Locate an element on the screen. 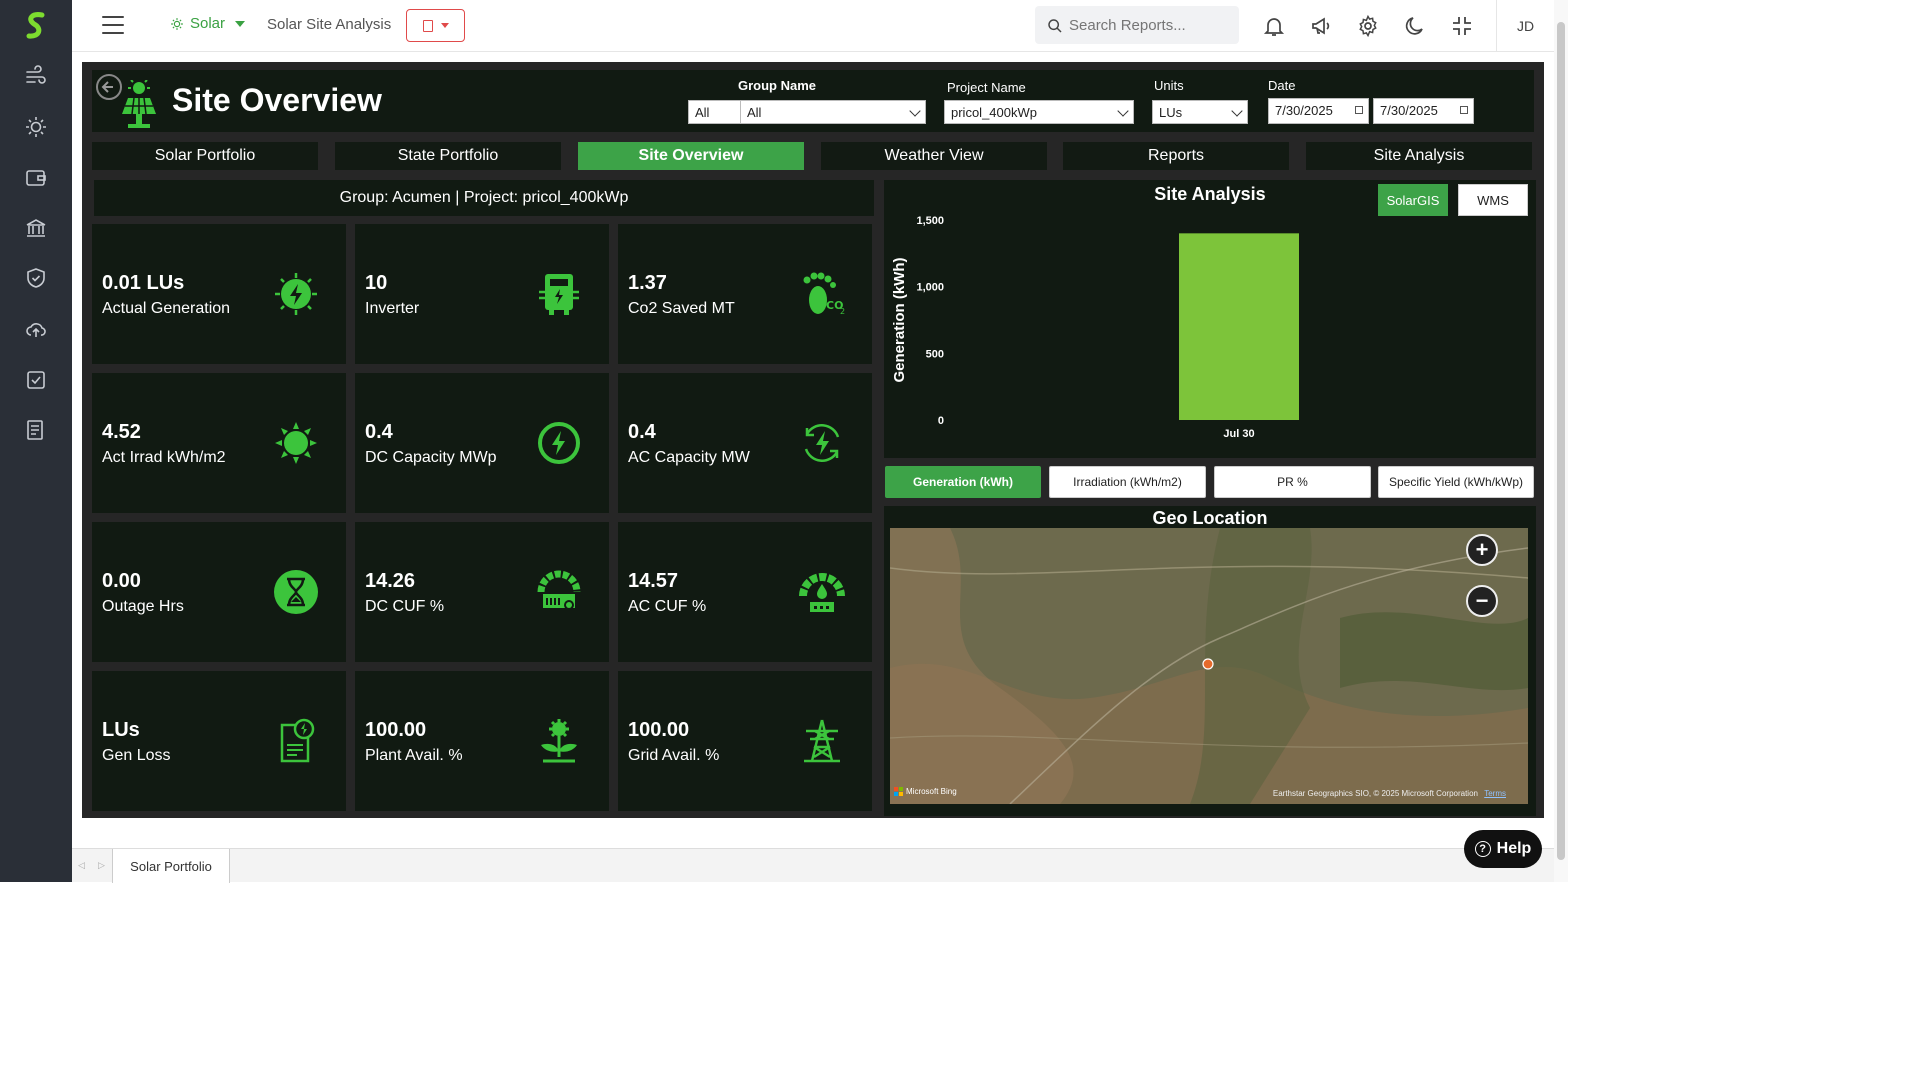 The width and height of the screenshot is (1920, 1080). units-select: LUs is located at coordinates (1200, 112).